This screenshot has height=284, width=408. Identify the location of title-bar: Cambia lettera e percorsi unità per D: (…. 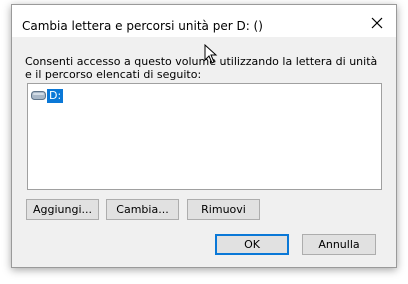
(204, 21).